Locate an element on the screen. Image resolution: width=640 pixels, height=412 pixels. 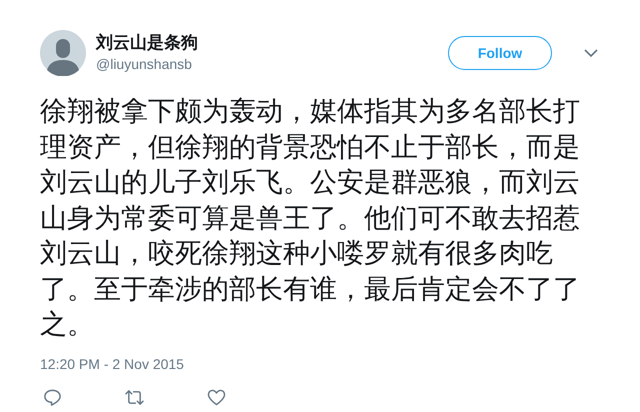
timestamp: 12:20 PM - 2 Nov 2015 is located at coordinates (112, 364).